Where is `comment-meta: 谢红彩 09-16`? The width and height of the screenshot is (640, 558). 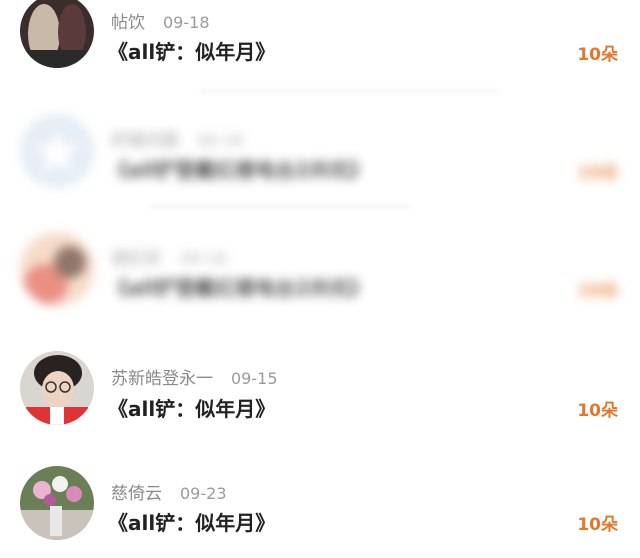
comment-meta: 谢红彩 09-16 is located at coordinates (169, 256).